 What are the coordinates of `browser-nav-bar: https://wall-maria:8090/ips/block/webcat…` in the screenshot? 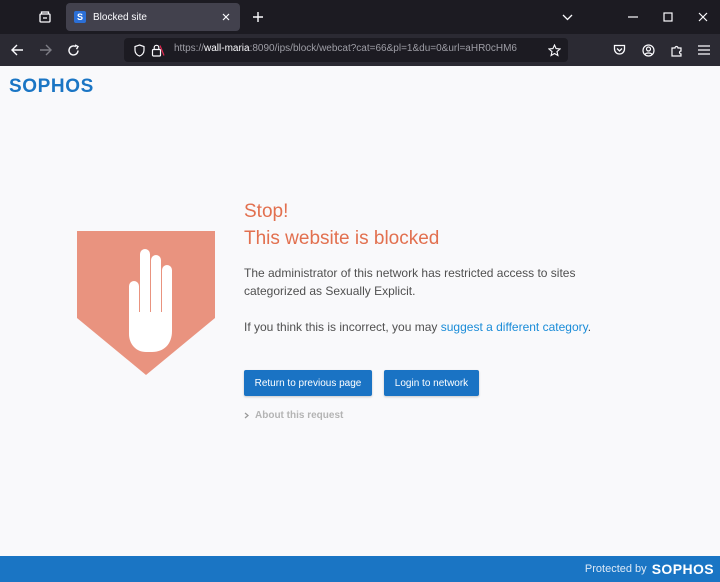 It's located at (360, 50).